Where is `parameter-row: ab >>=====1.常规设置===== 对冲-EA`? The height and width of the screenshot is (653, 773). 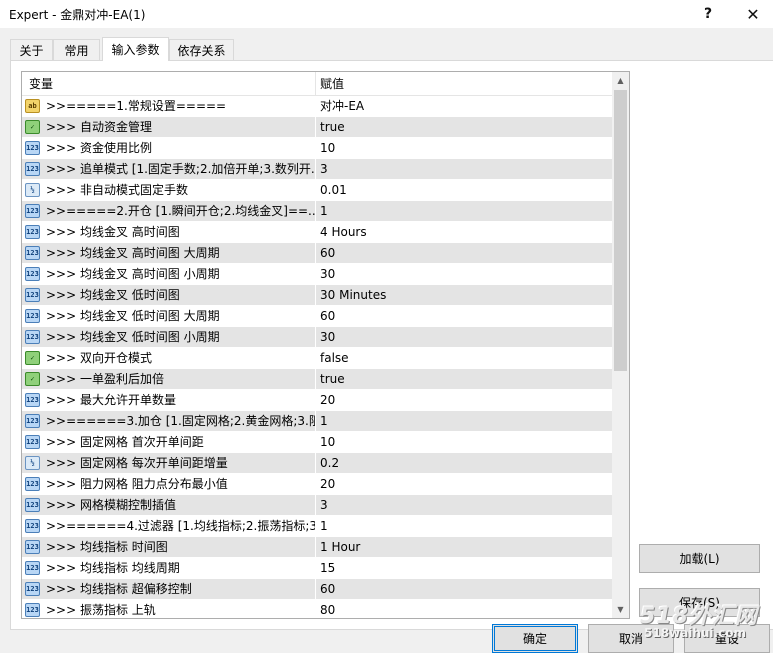 parameter-row: ab >>=====1.常规设置===== 对冲-EA is located at coordinates (317, 106).